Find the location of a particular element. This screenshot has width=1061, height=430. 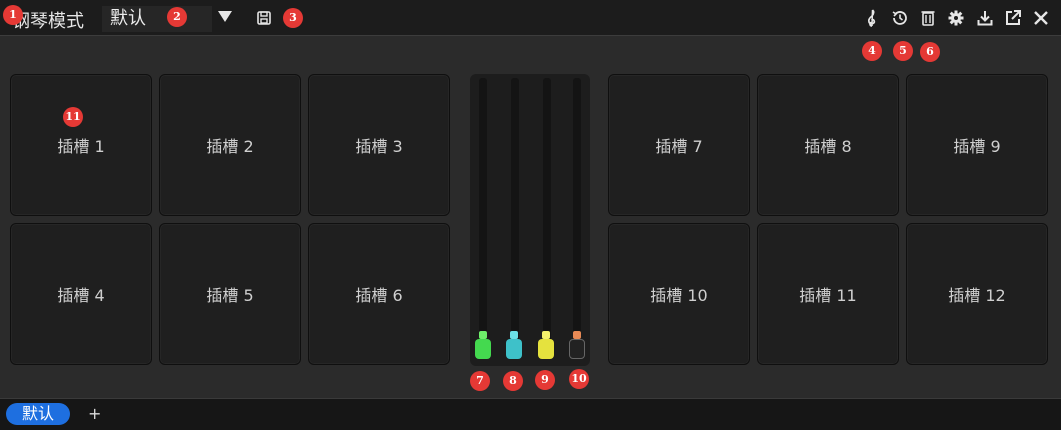

annotation-badge: 1 is located at coordinates (13, 15).